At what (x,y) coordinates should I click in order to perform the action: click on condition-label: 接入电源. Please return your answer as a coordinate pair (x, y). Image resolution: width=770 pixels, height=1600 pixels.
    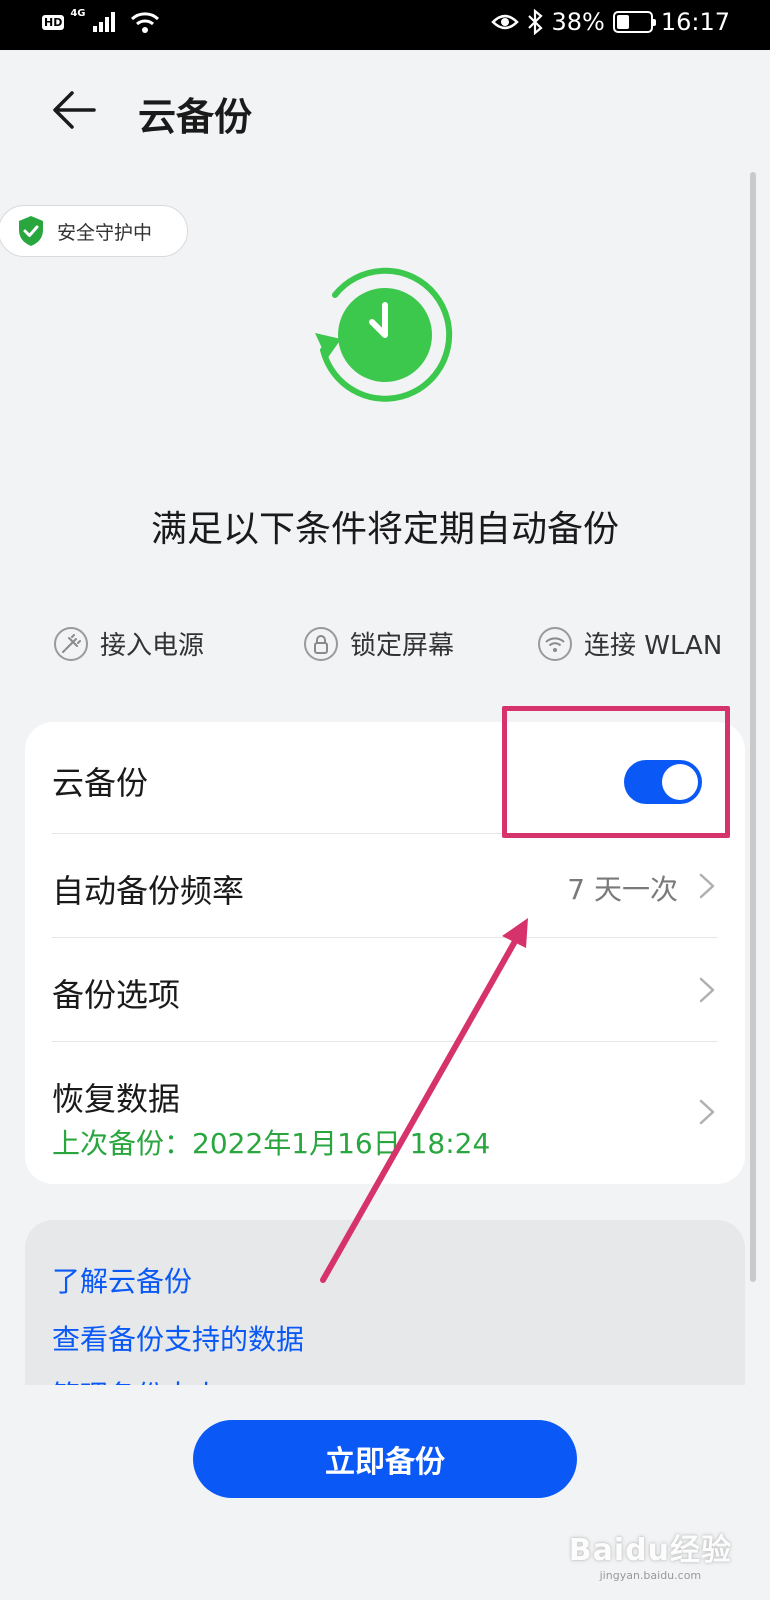
    Looking at the image, I should click on (152, 646).